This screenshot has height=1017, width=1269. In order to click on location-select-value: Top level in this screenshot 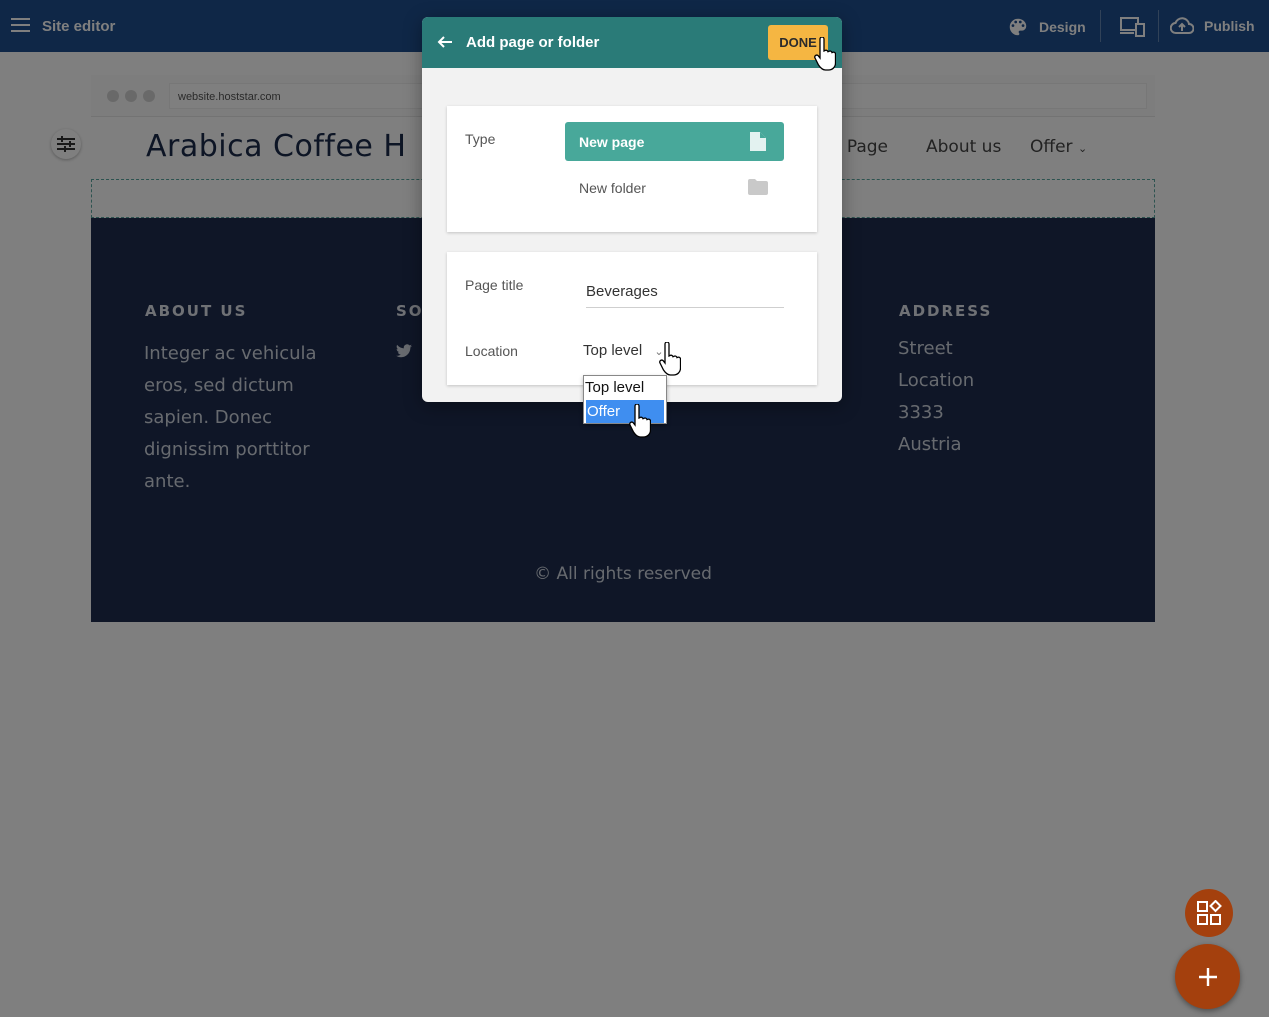, I will do `click(613, 350)`.